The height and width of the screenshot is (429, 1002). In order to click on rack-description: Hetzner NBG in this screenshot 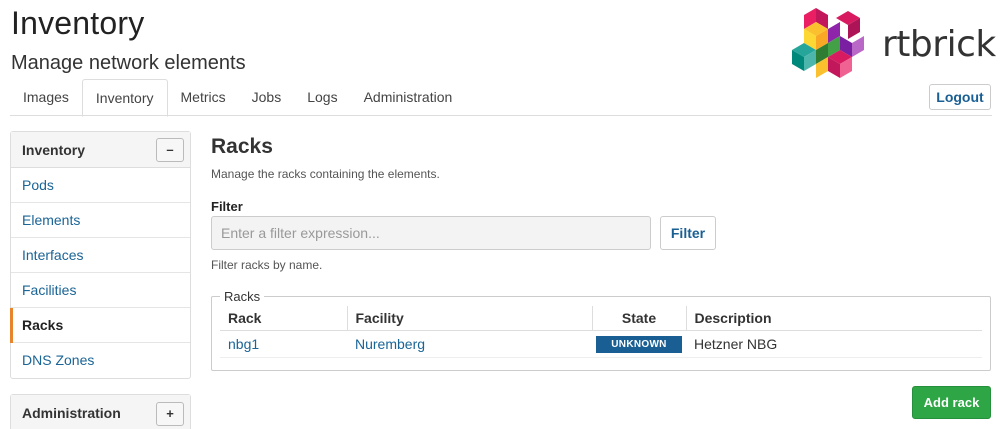, I will do `click(834, 344)`.